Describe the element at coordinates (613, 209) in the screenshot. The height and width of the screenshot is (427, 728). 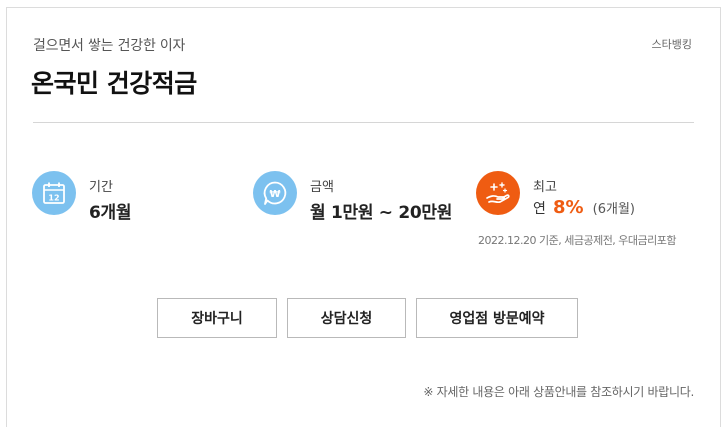
I see `rate-period: (6개월)` at that location.